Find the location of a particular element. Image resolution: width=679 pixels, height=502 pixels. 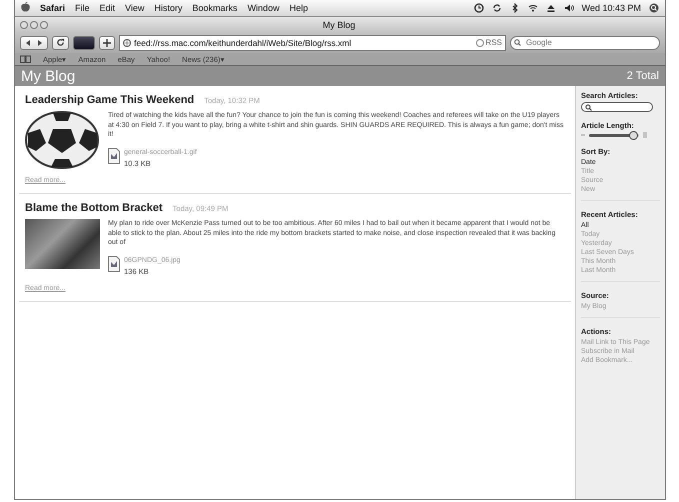

blog-title: My Blog is located at coordinates (48, 76).